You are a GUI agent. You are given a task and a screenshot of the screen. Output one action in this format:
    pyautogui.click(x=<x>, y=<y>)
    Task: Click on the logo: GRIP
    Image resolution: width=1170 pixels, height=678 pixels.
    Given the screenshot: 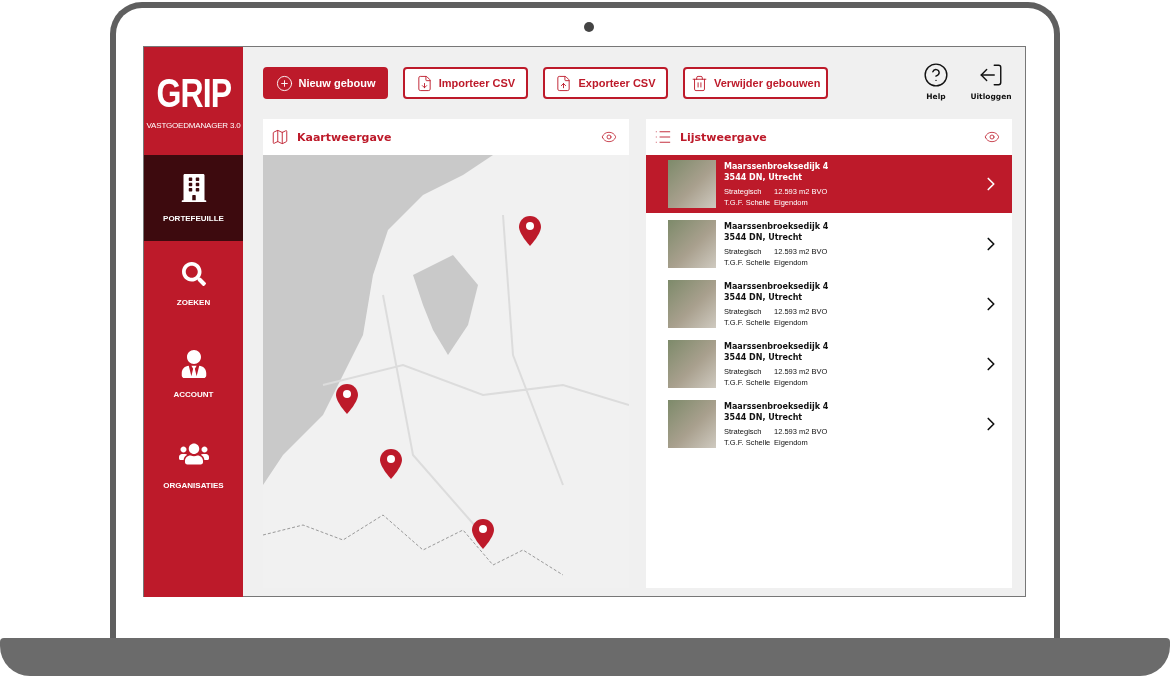 What is the action you would take?
    pyautogui.click(x=193, y=92)
    